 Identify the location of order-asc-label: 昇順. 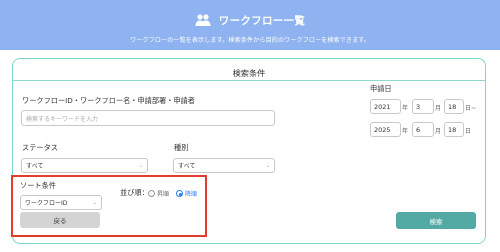
(163, 194).